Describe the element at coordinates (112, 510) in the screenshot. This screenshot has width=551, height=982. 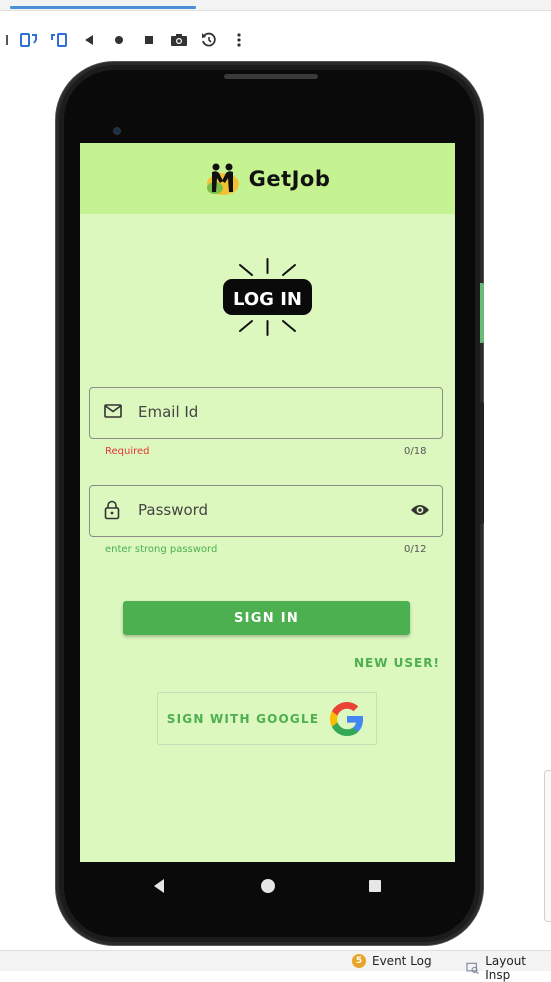
I see `lock-icon` at that location.